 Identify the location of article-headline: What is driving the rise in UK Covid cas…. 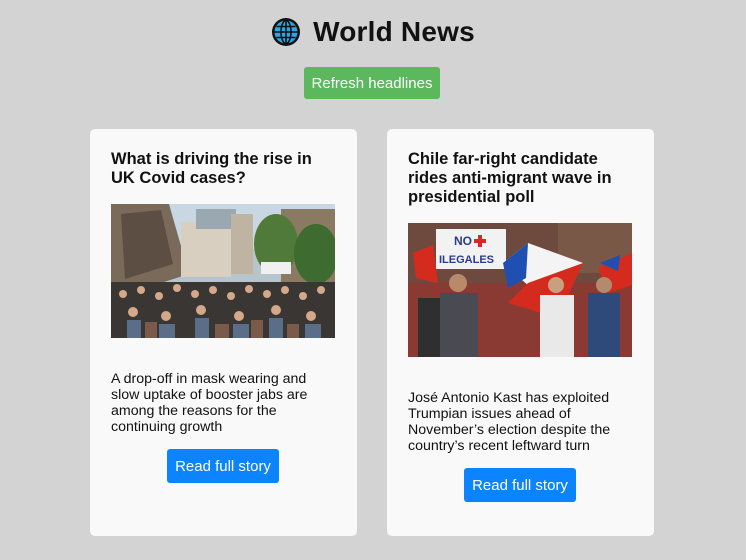
(211, 168).